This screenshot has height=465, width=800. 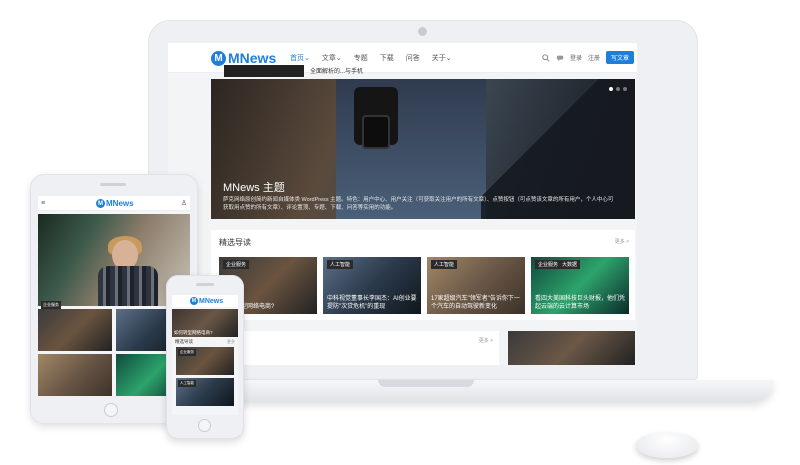 I want to click on header-actions: 登录 注册 写文章, so click(x=588, y=57).